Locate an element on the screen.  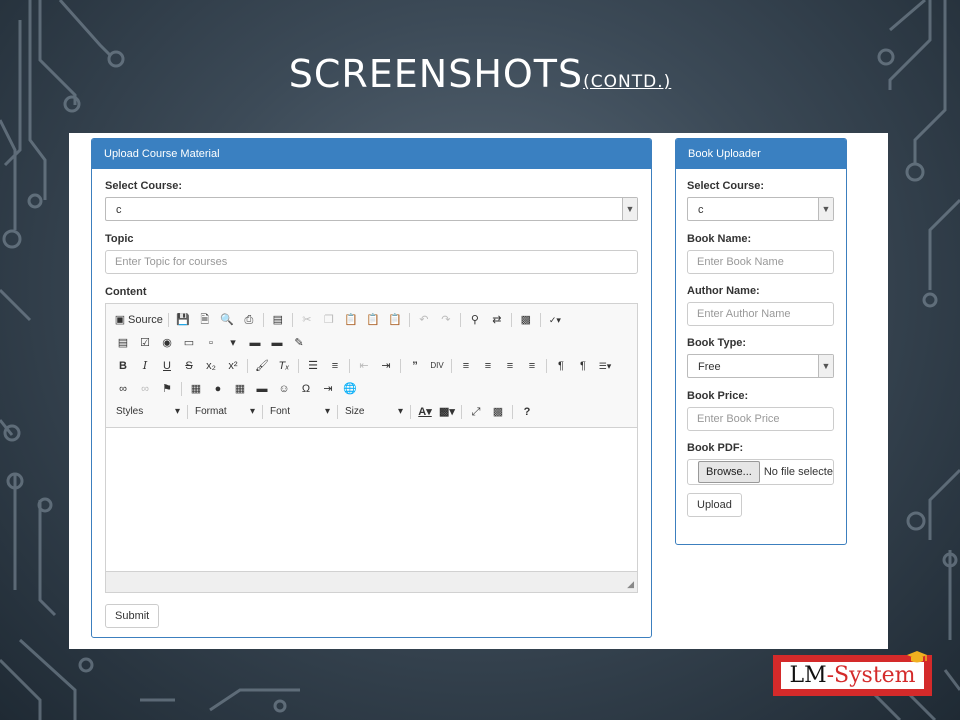
undo-icon: ↶ is located at coordinates (424, 320).